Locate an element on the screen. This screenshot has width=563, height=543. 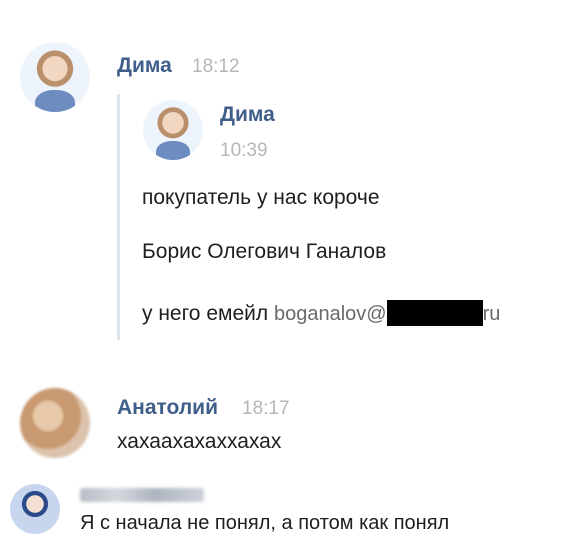
avatar-user is located at coordinates (35, 509).